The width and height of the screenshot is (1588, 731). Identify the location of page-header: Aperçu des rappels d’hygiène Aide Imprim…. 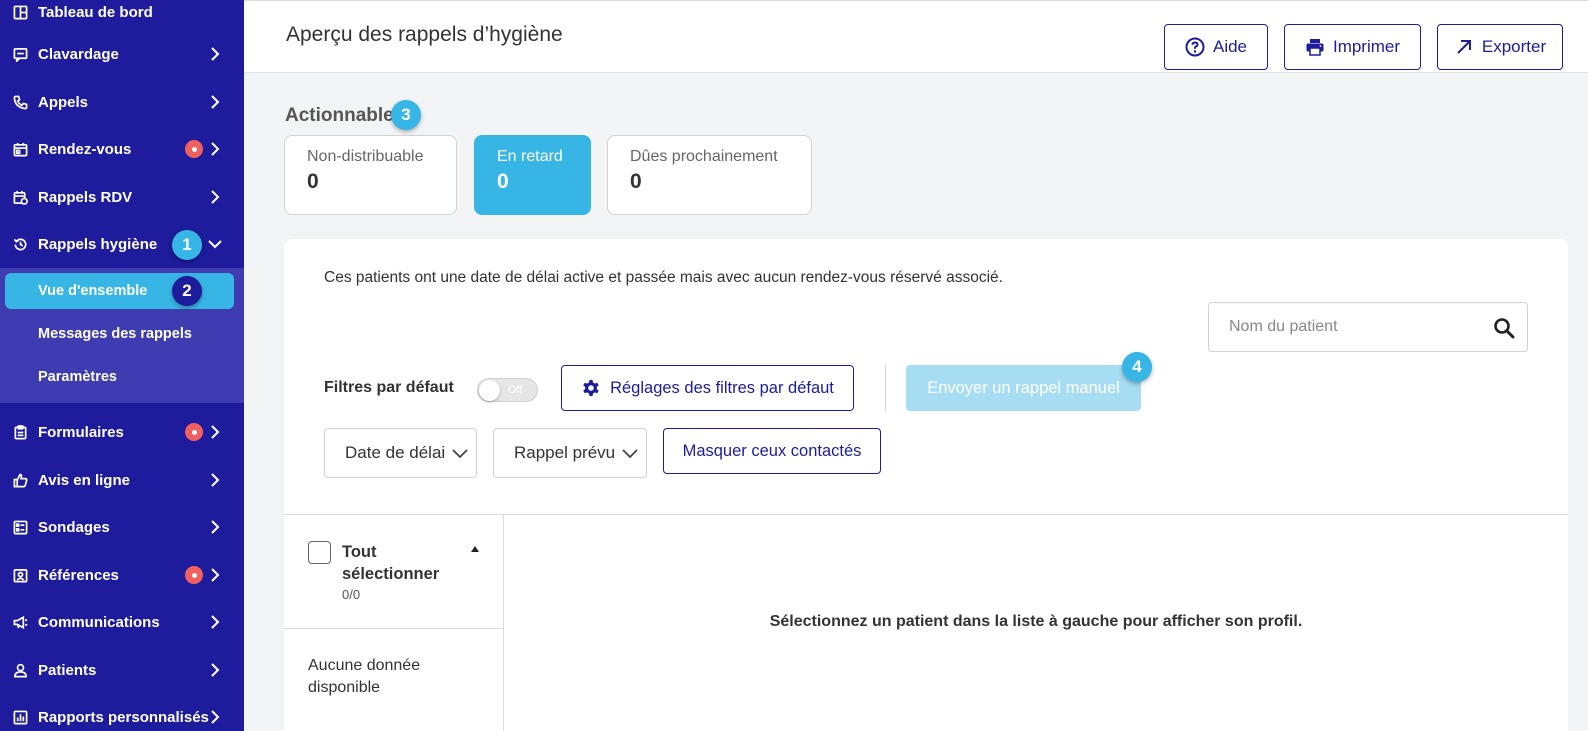
(916, 36).